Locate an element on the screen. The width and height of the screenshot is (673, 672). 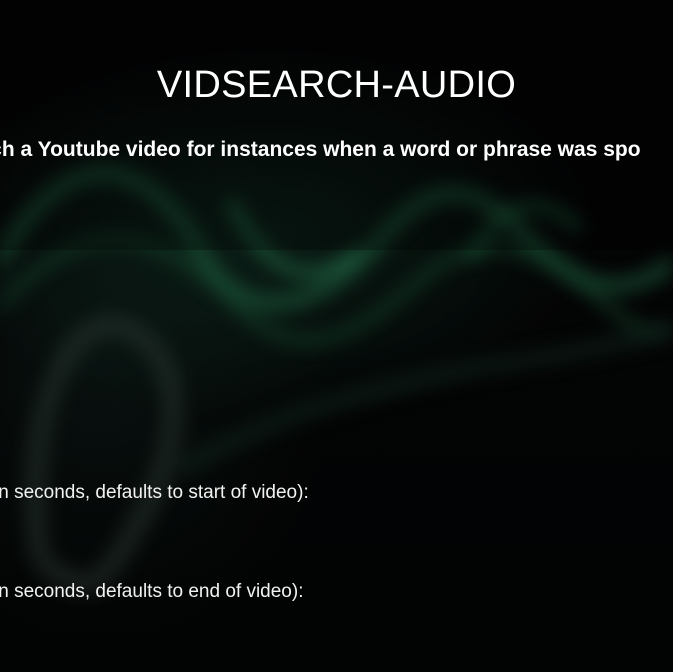
end-time-label: in seconds, defaults to end of video): is located at coordinates (152, 591).